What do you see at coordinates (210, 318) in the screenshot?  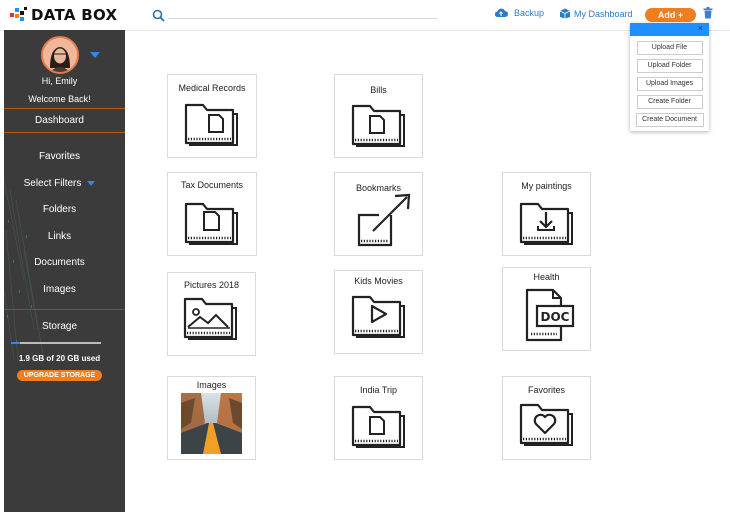 I see `image-folder-icon` at bounding box center [210, 318].